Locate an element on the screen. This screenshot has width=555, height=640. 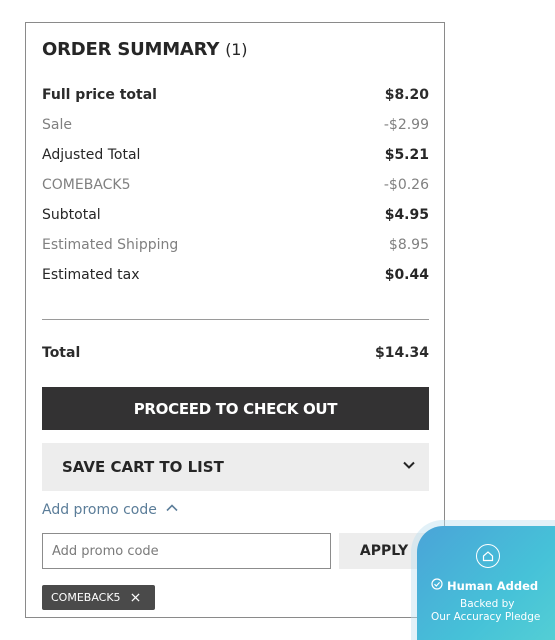
line-label: Sale is located at coordinates (57, 125).